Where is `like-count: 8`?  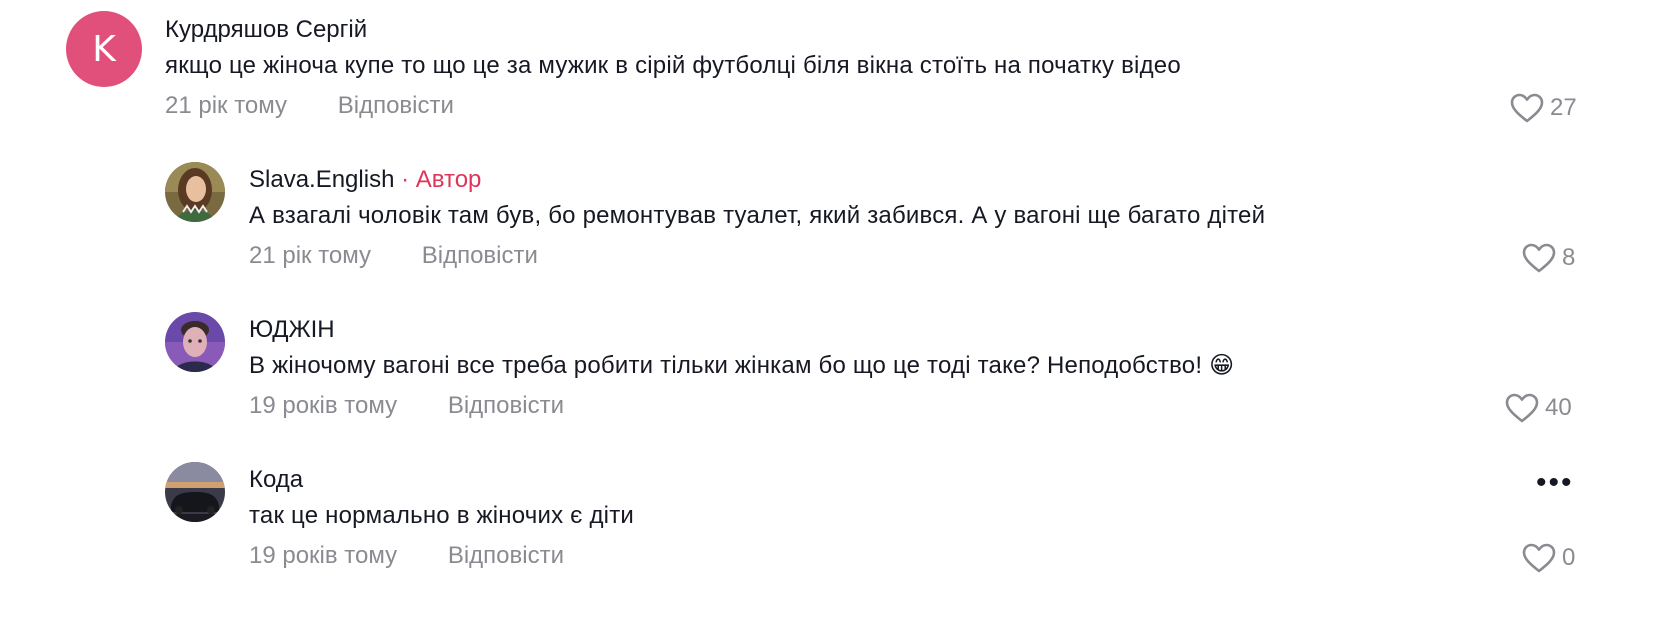 like-count: 8 is located at coordinates (1569, 257).